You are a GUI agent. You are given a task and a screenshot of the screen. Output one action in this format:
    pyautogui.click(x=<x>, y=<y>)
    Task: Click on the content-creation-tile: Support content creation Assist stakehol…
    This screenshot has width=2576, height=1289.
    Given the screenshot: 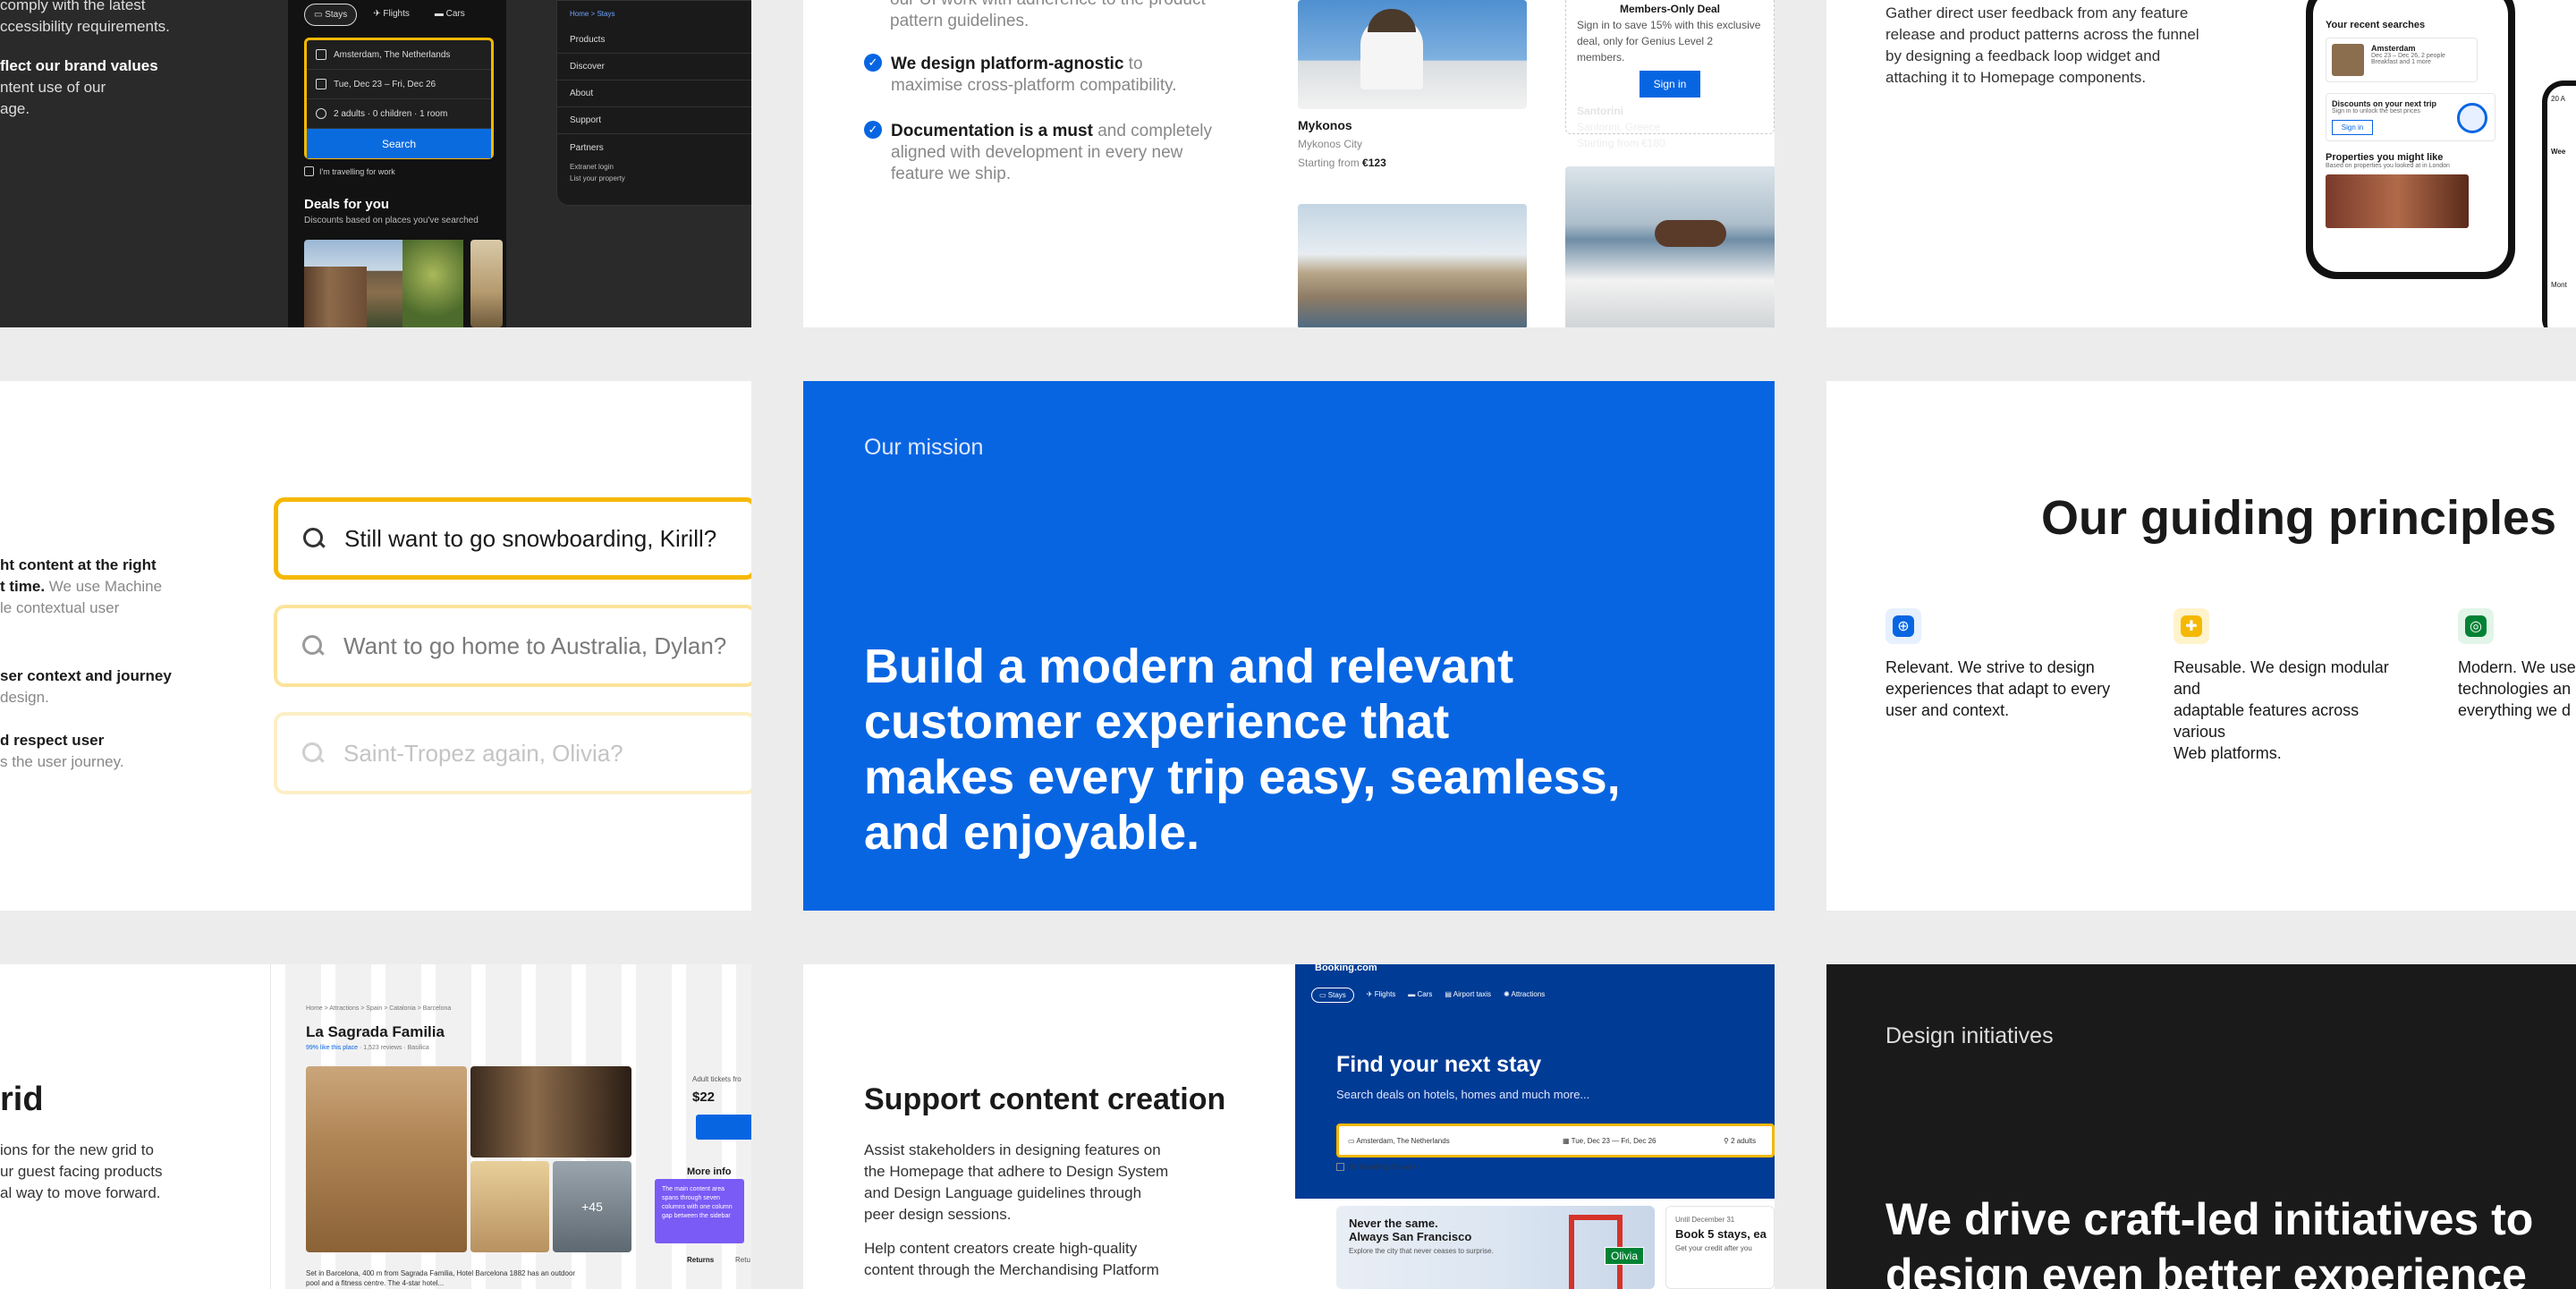 What is the action you would take?
    pyautogui.click(x=1289, y=1126)
    